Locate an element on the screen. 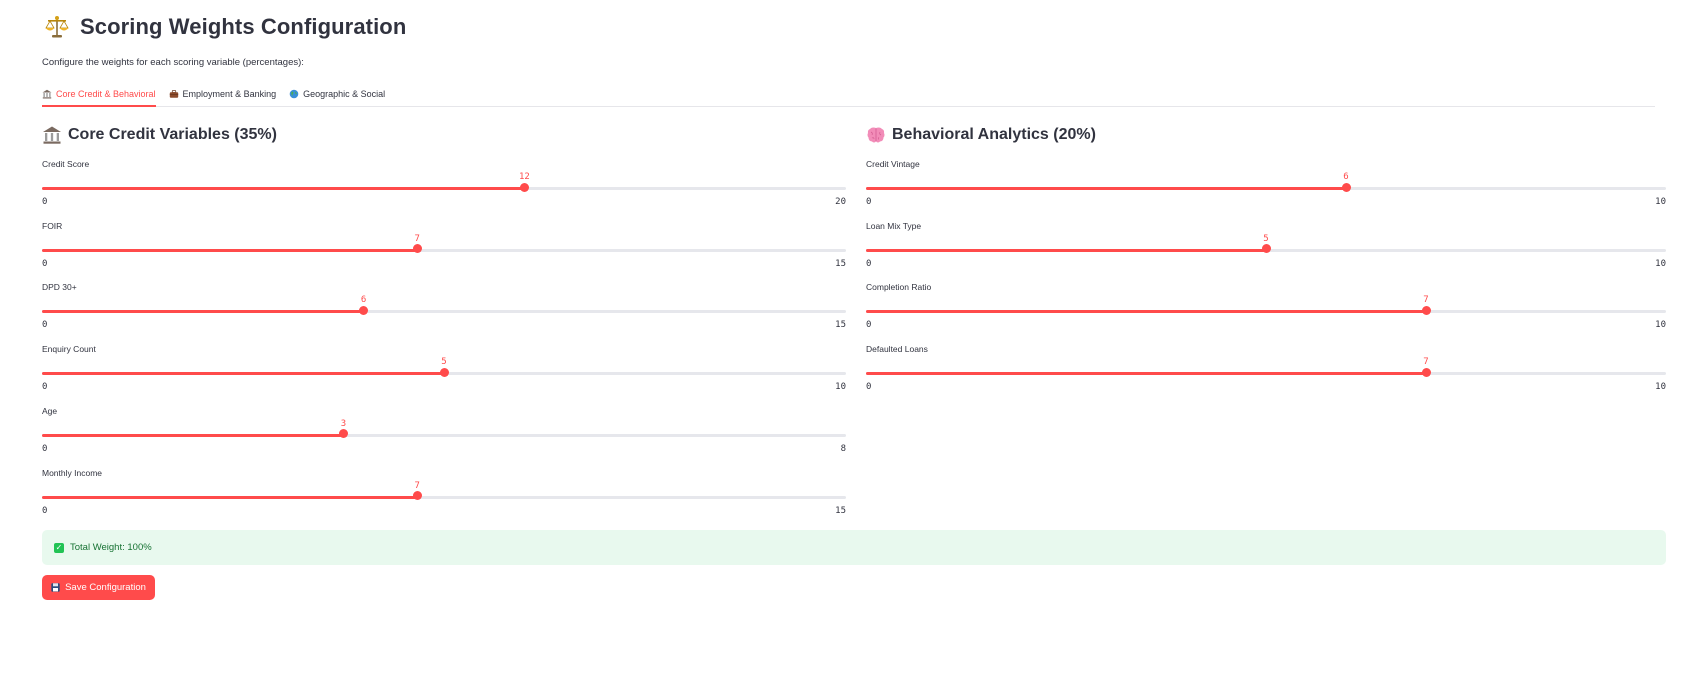 The height and width of the screenshot is (681, 1697). slider-credit-score: Credit Score 12 0 20 is located at coordinates (444, 184).